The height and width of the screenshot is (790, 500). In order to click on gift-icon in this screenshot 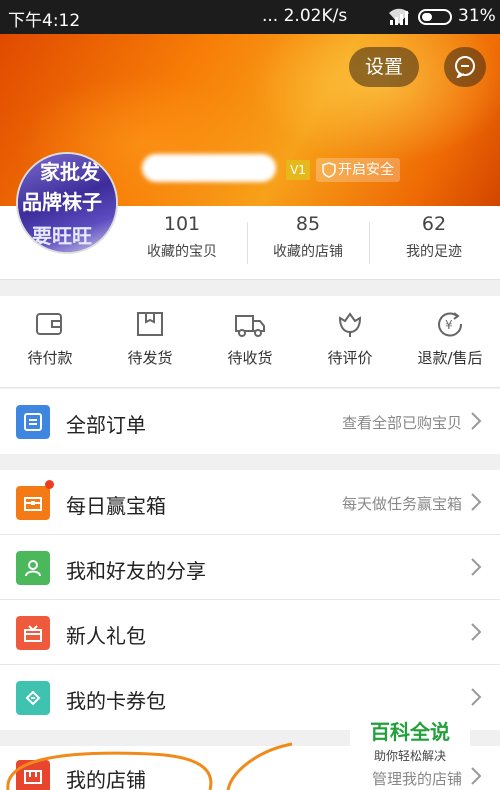, I will do `click(33, 633)`.